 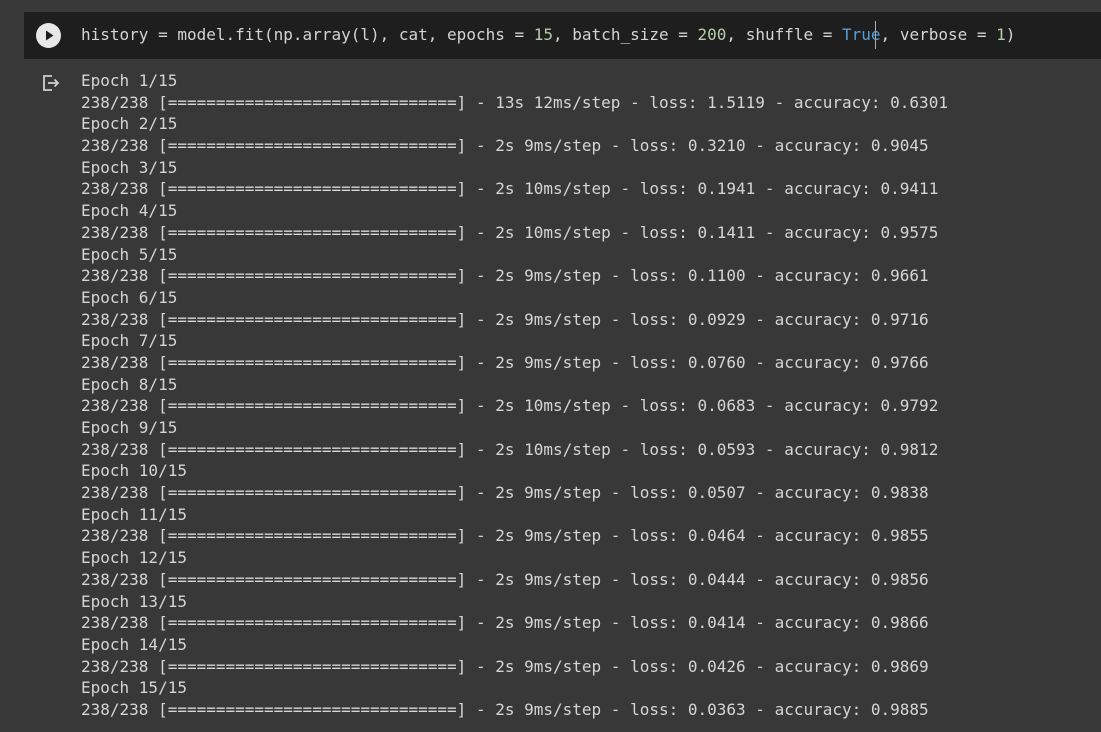 I want to click on epoch-header: Epoch 9/15, so click(x=129, y=427).